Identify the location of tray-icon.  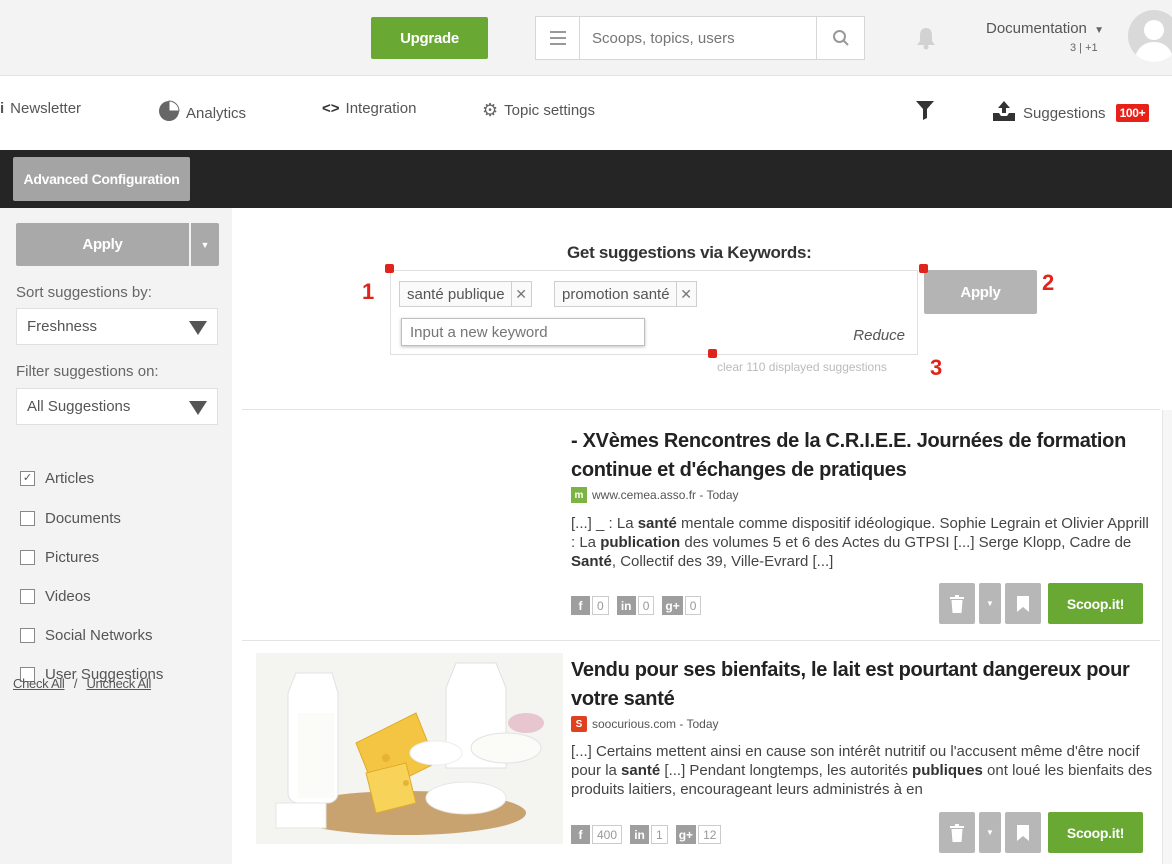
(1004, 113).